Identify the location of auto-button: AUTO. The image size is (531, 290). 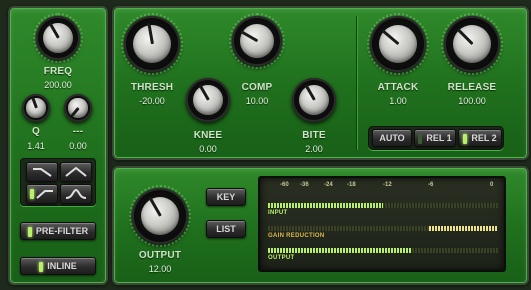
(392, 138).